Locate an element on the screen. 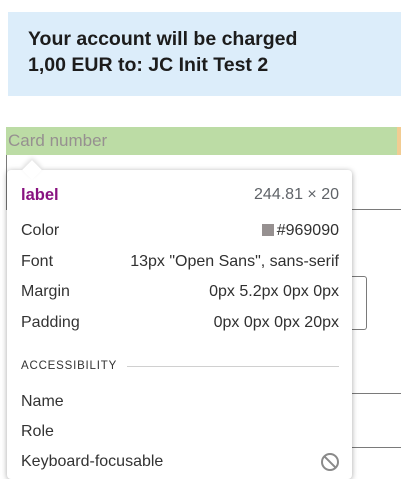  color-value-wrap: #969090 is located at coordinates (300, 231).